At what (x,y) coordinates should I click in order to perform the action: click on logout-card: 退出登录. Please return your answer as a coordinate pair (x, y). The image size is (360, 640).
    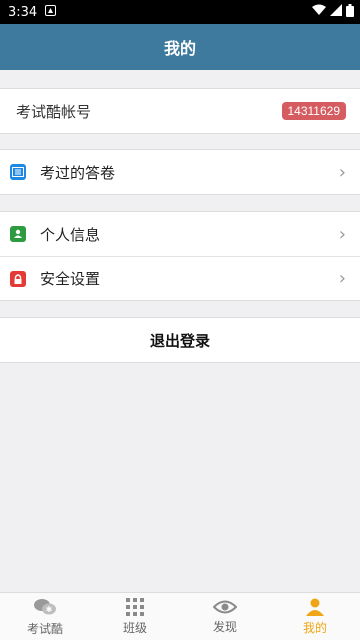
    Looking at the image, I should click on (180, 340).